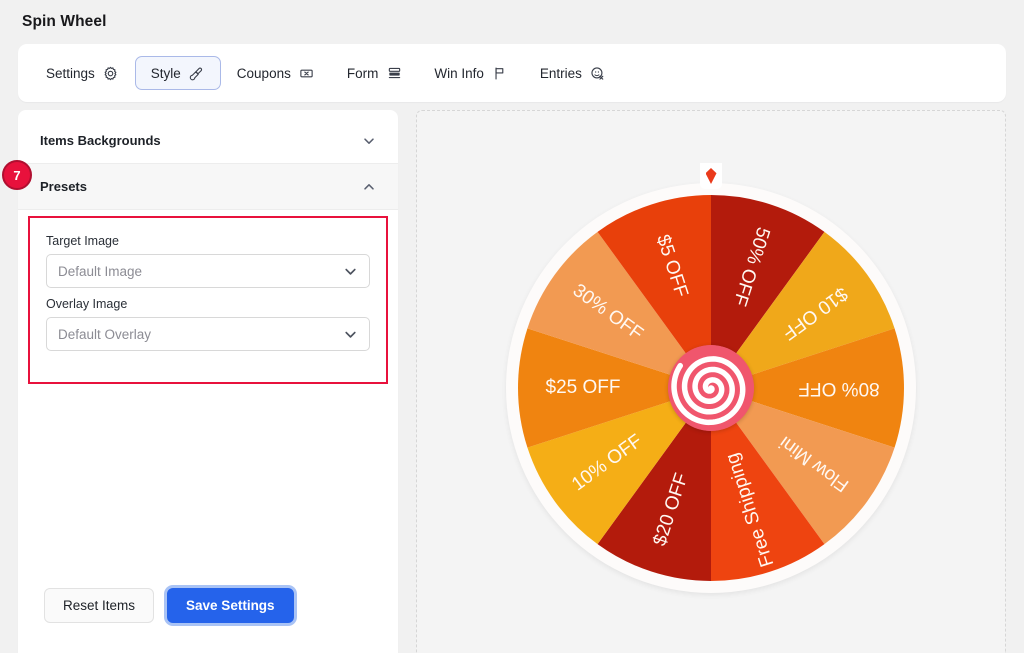 The height and width of the screenshot is (653, 1024). Describe the element at coordinates (105, 334) in the screenshot. I see `overlay-image-value: Default Overlay` at that location.